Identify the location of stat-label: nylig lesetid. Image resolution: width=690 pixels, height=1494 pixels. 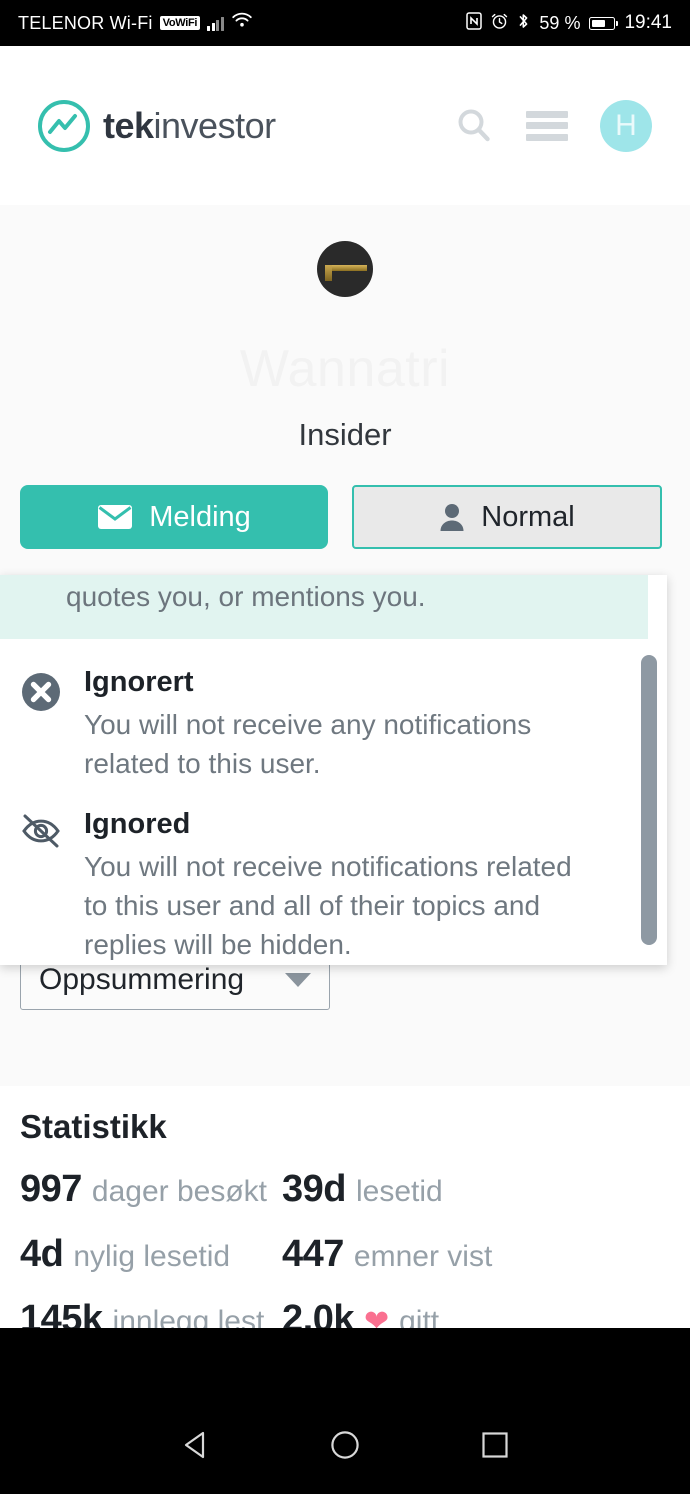
(152, 1256).